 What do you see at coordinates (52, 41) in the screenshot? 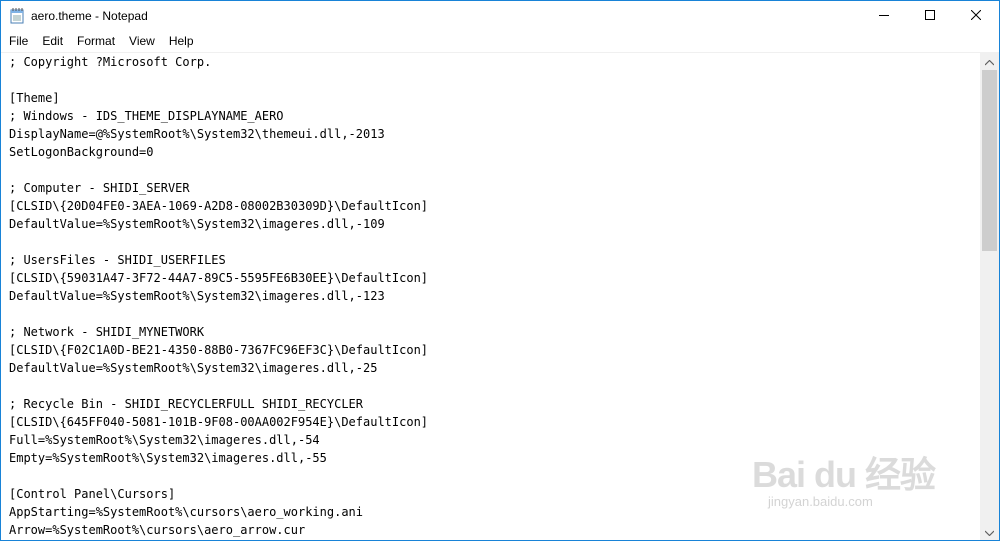
I see `menu-edit: Edit` at bounding box center [52, 41].